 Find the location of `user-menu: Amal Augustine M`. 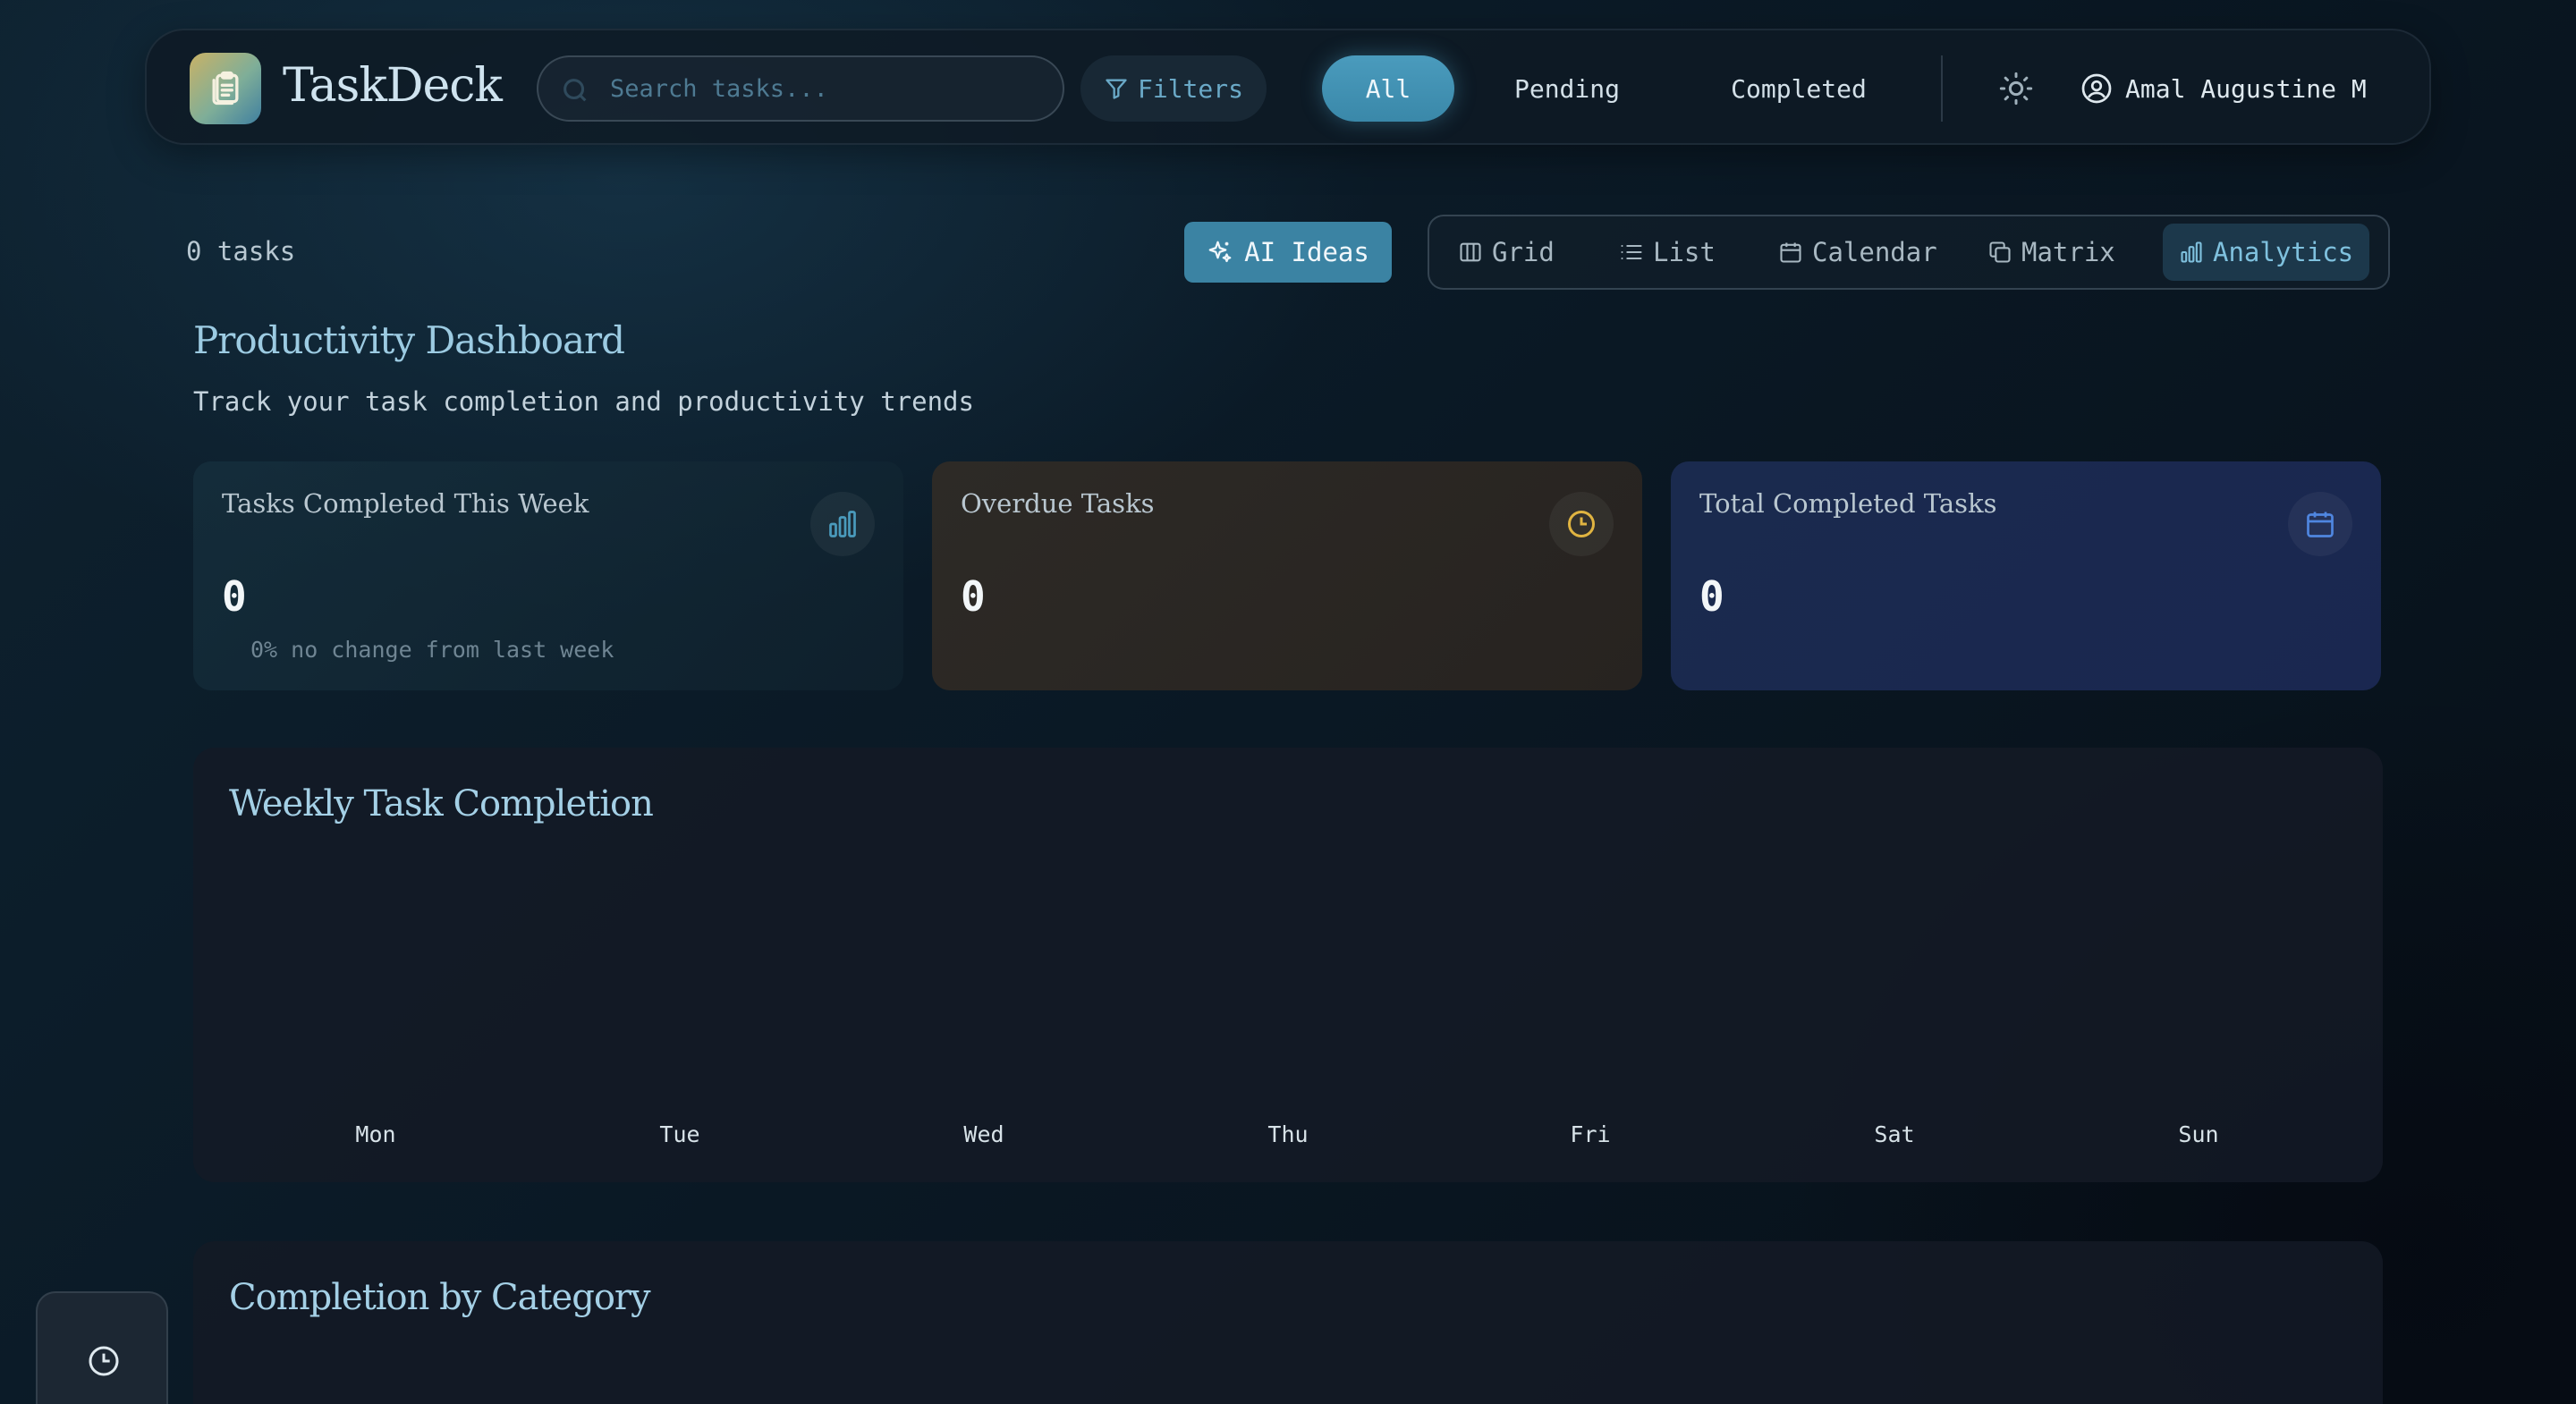

user-menu: Amal Augustine M is located at coordinates (2223, 88).